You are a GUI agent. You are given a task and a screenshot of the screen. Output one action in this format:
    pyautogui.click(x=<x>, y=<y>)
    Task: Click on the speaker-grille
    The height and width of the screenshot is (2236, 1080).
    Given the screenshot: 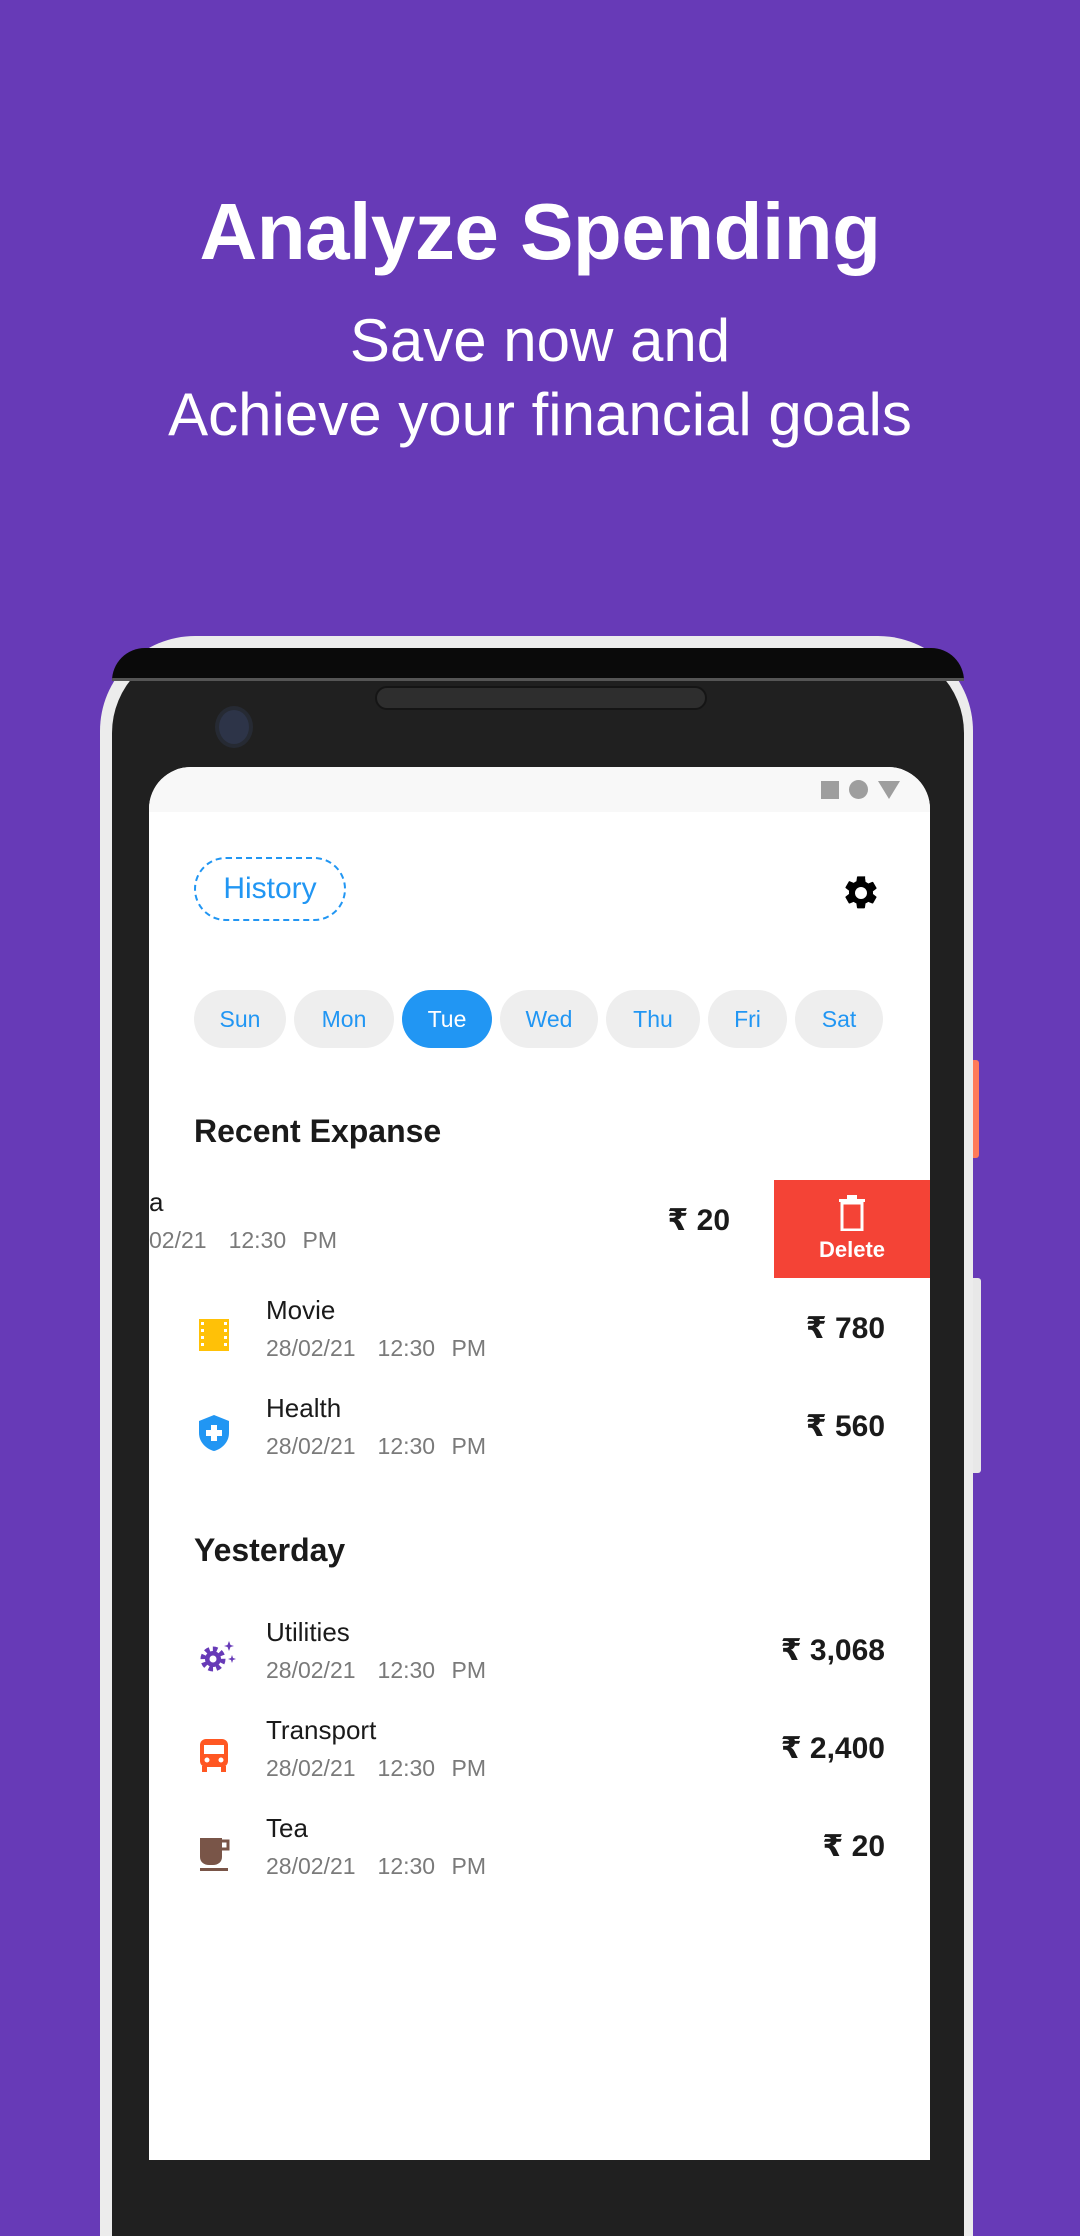 What is the action you would take?
    pyautogui.click(x=541, y=698)
    